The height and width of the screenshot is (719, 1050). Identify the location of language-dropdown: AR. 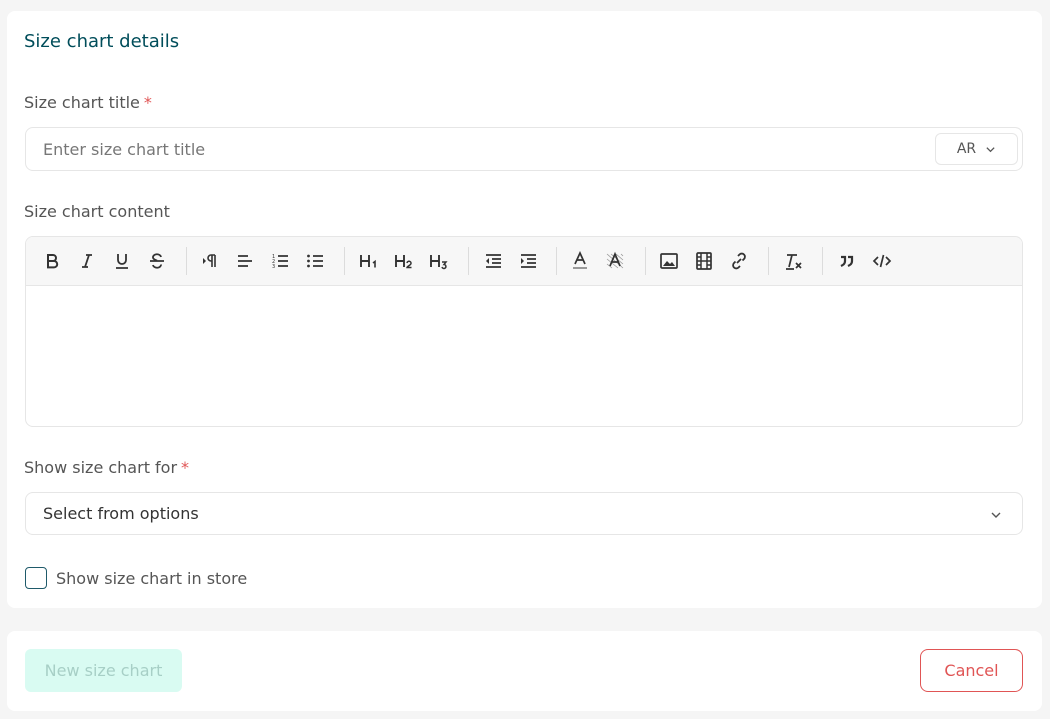
(976, 149).